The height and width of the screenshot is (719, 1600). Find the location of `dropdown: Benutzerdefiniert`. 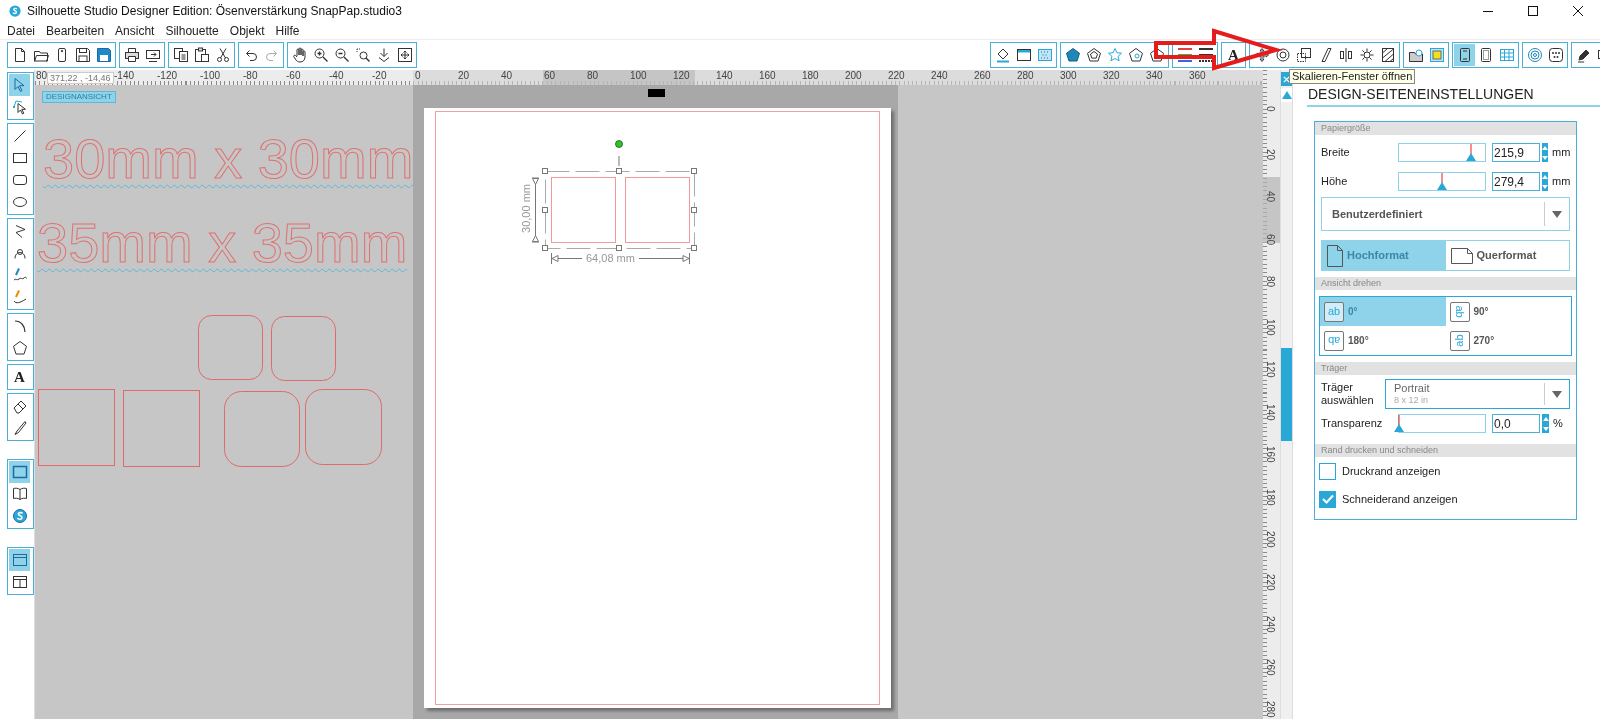

dropdown: Benutzerdefiniert is located at coordinates (1445, 214).